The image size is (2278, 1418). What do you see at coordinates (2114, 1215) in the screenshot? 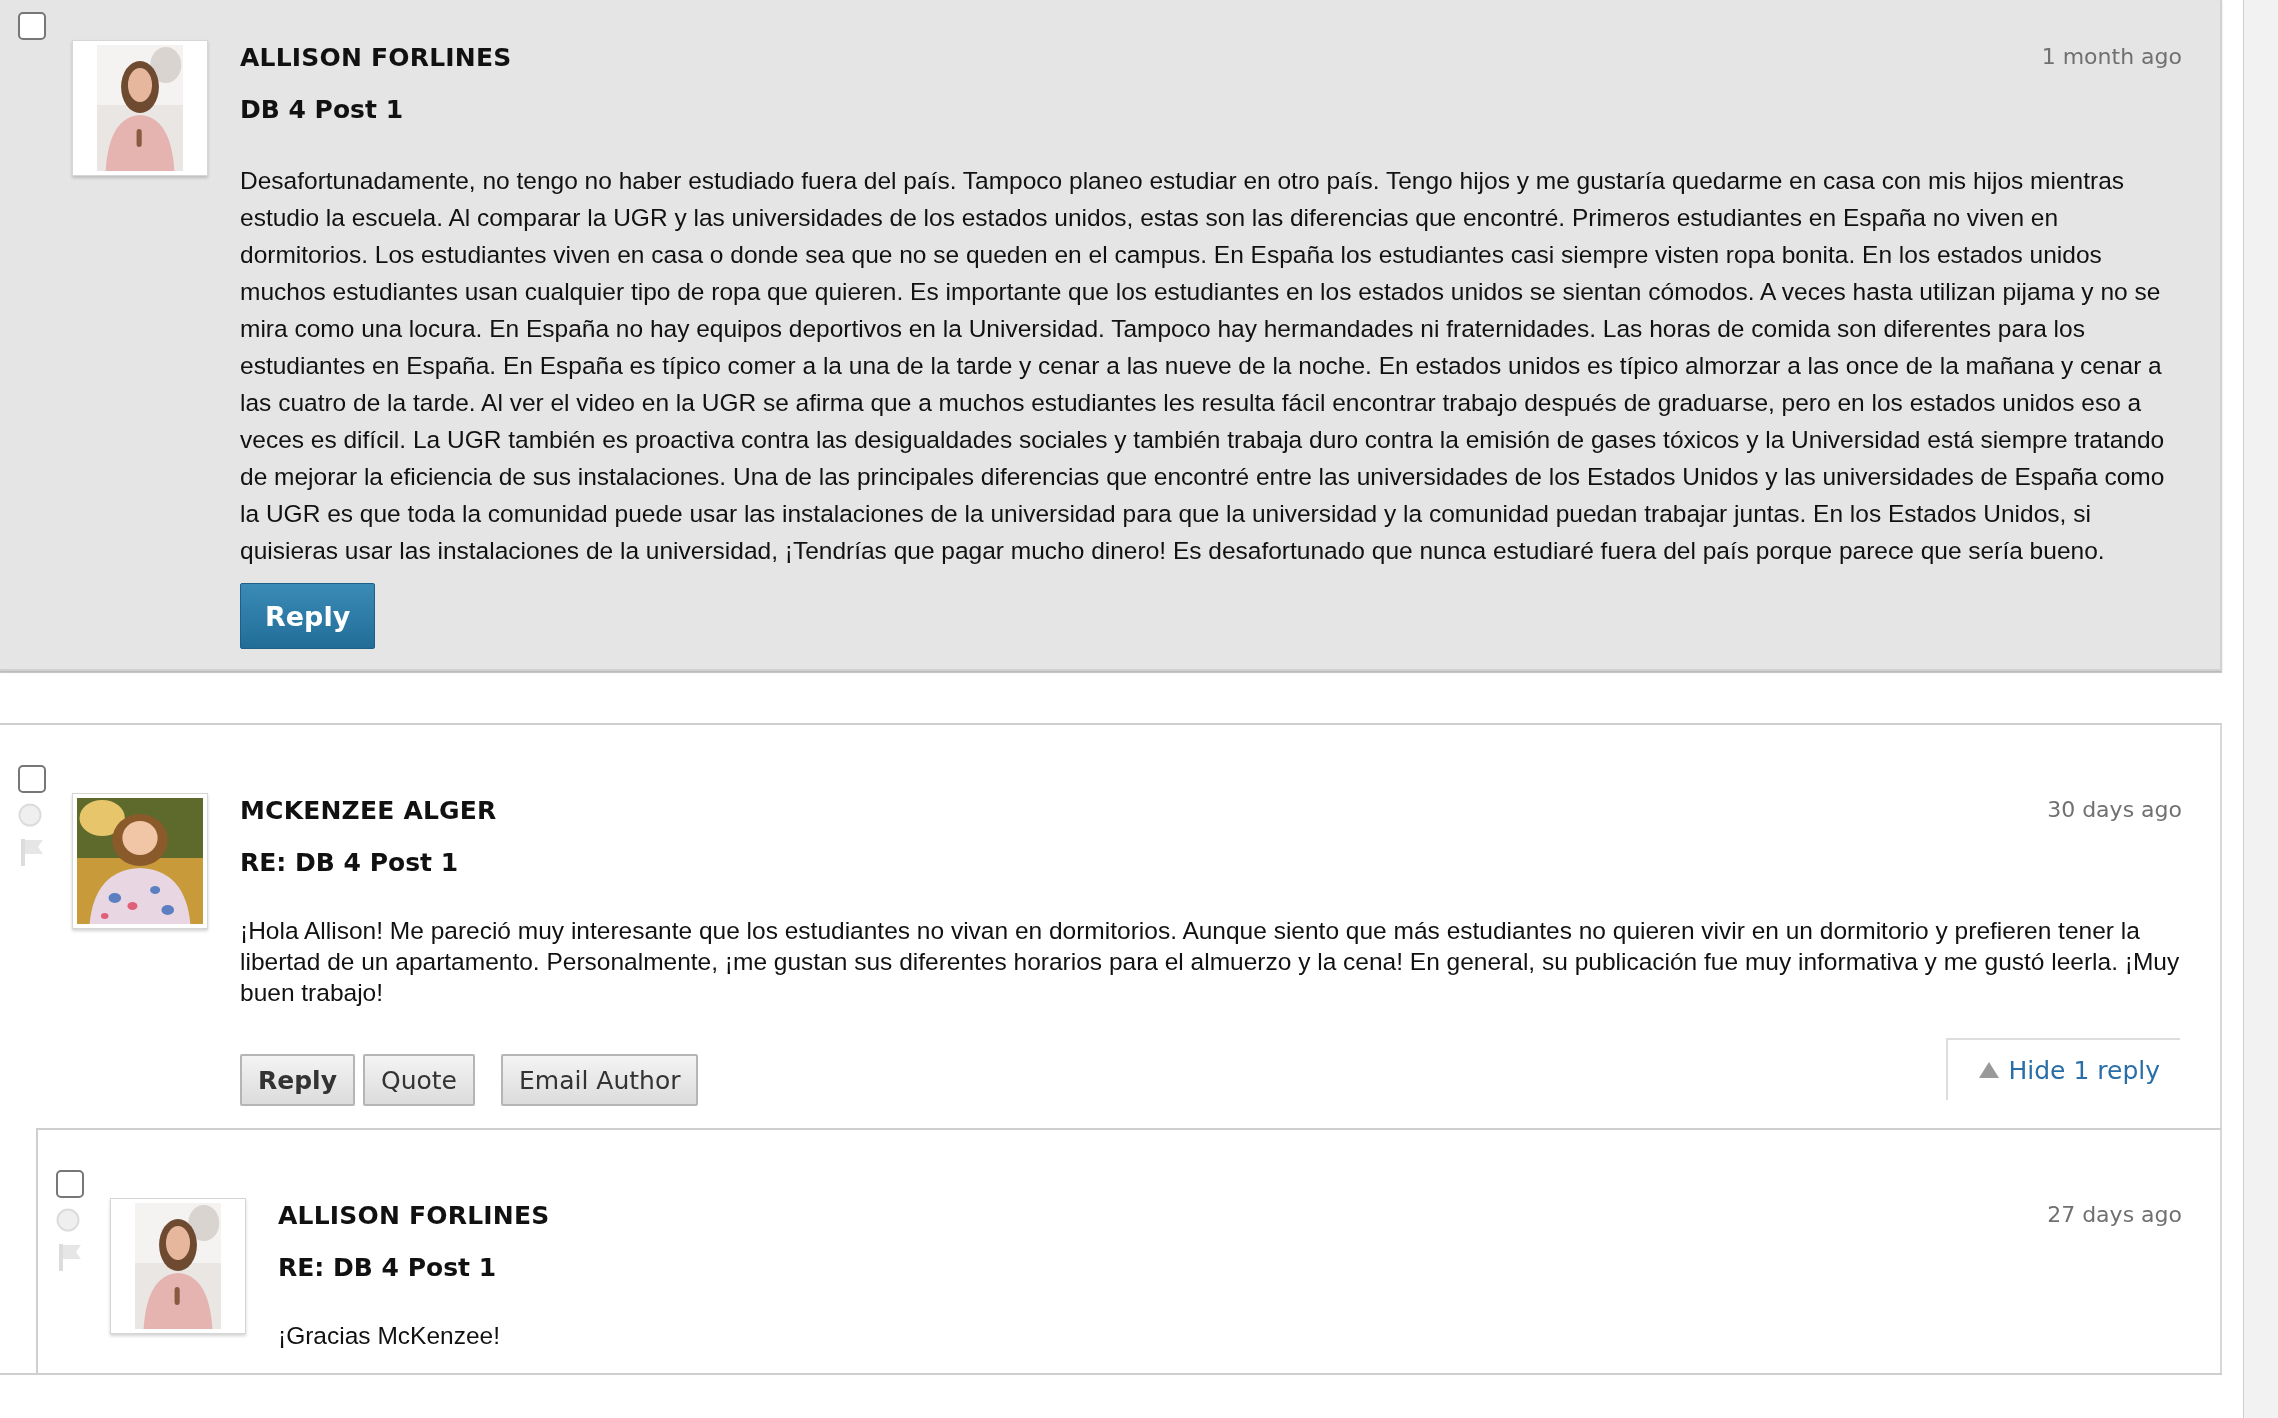
I see `post-time: 27 days ago` at bounding box center [2114, 1215].